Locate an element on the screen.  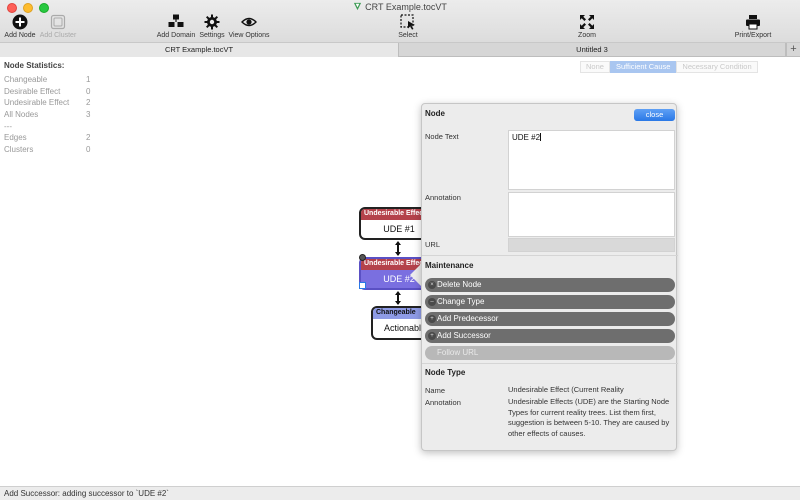
stat-row: Clusters 0 is located at coordinates (49, 150).